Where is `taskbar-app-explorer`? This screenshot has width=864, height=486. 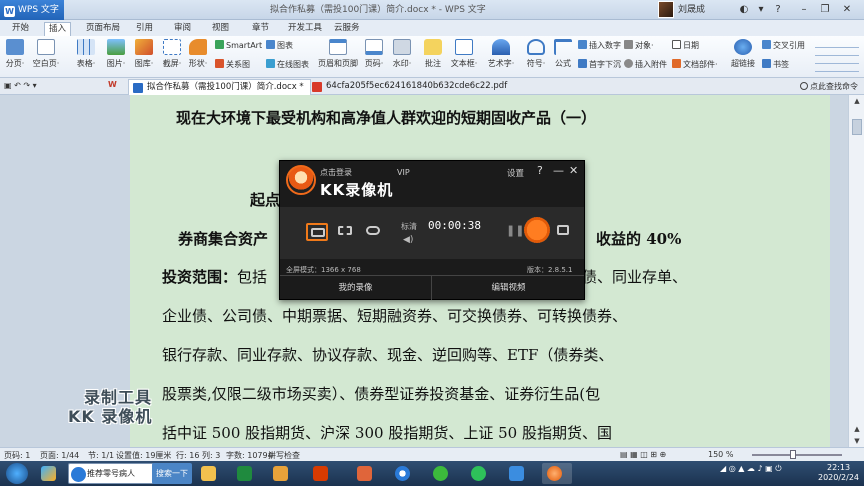 taskbar-app-explorer is located at coordinates (209, 473).